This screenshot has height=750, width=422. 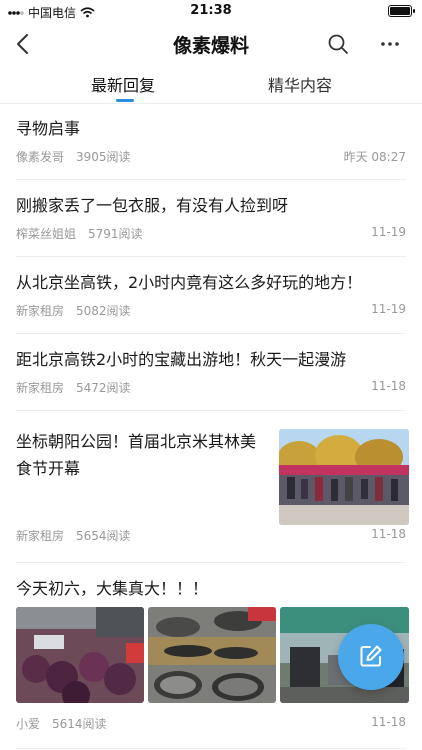 I want to click on page-title: 像素爆料, so click(x=210, y=46).